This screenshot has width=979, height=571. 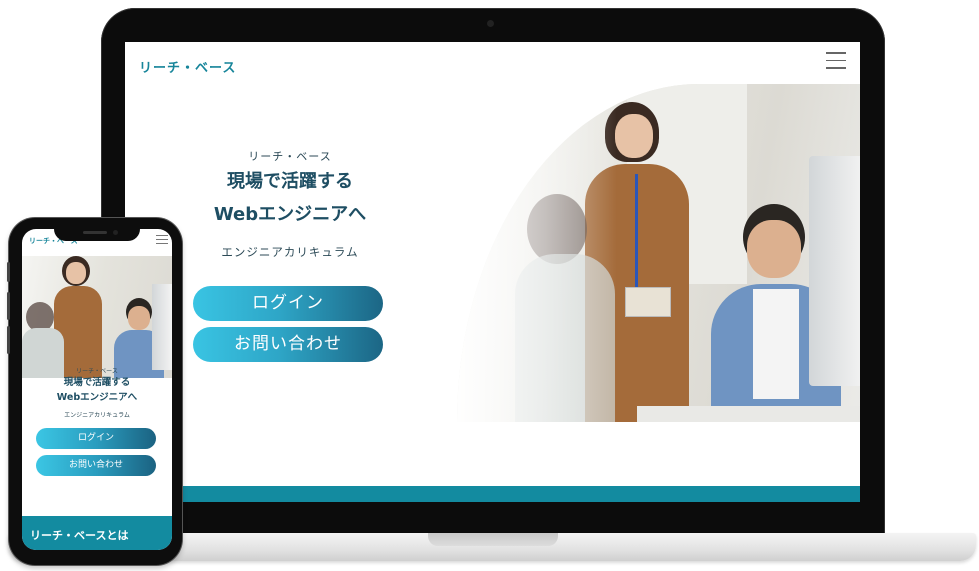 What do you see at coordinates (490, 23) in the screenshot?
I see `laptop-camera` at bounding box center [490, 23].